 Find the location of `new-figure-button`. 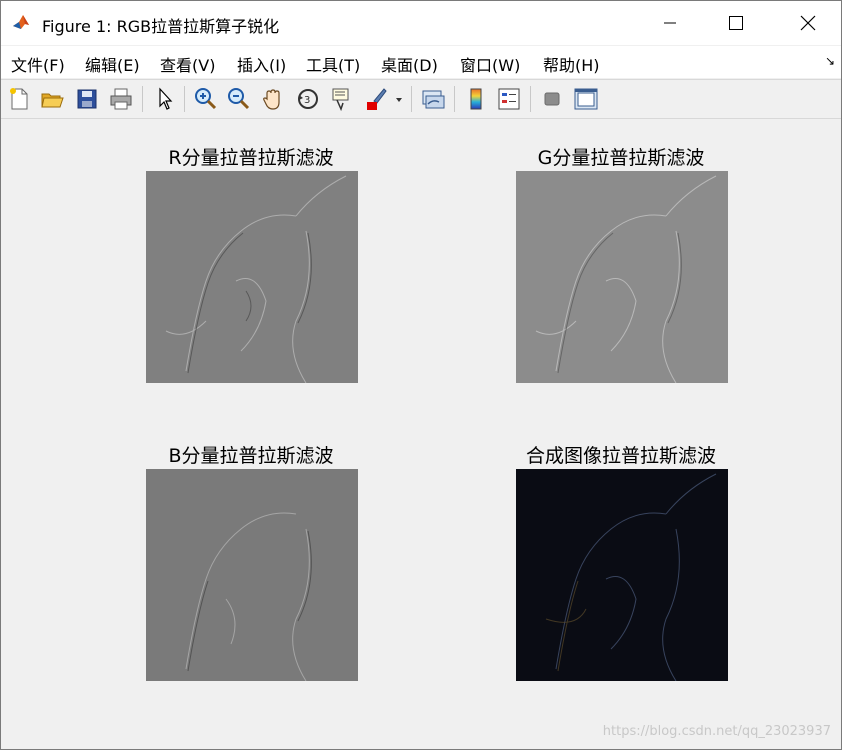

new-figure-button is located at coordinates (19, 99).